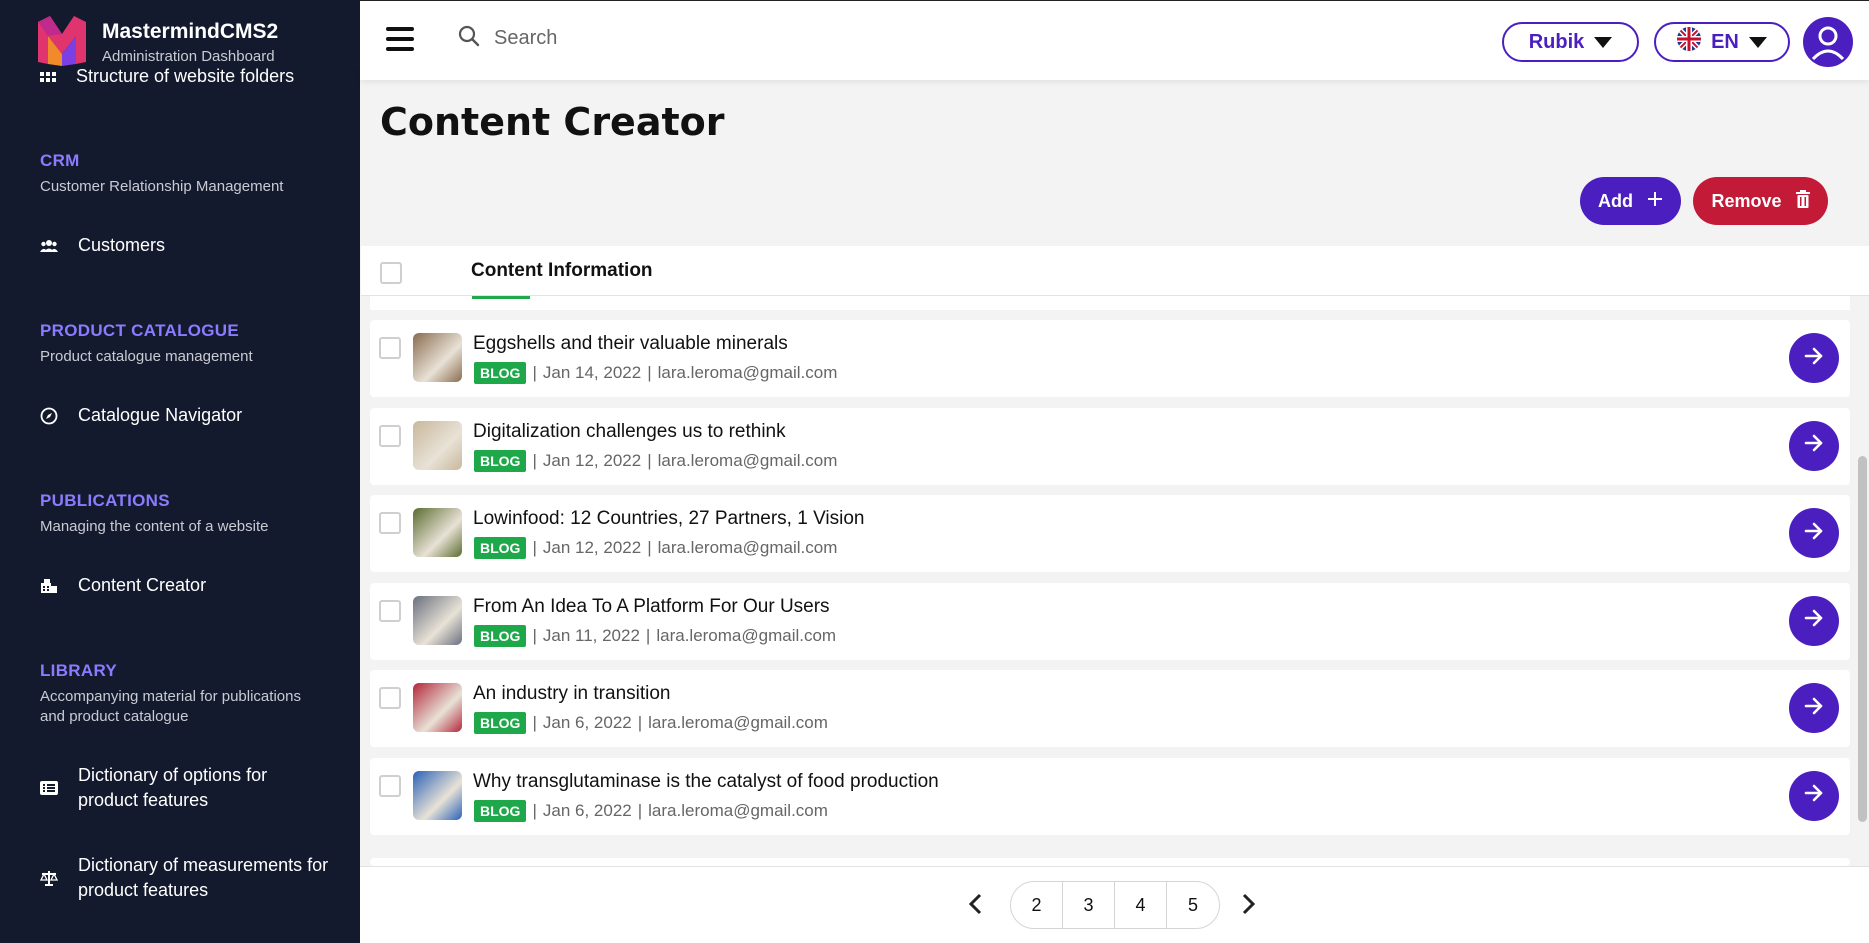 The height and width of the screenshot is (943, 1869). I want to click on row-meta: BLOG | Jan 6, 2022 | lara.leroma@gmail.com, so click(651, 810).